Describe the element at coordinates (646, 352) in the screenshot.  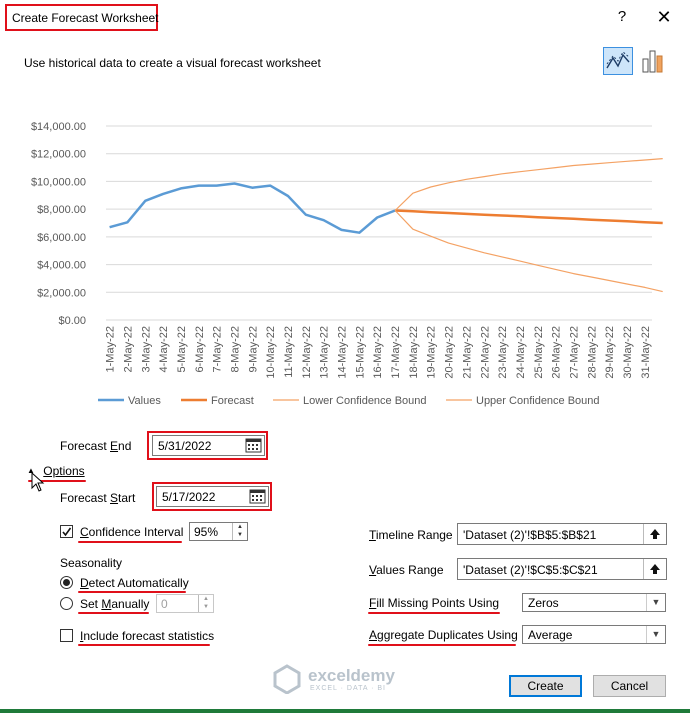
I see `x-tick-label: 31-May-22` at that location.